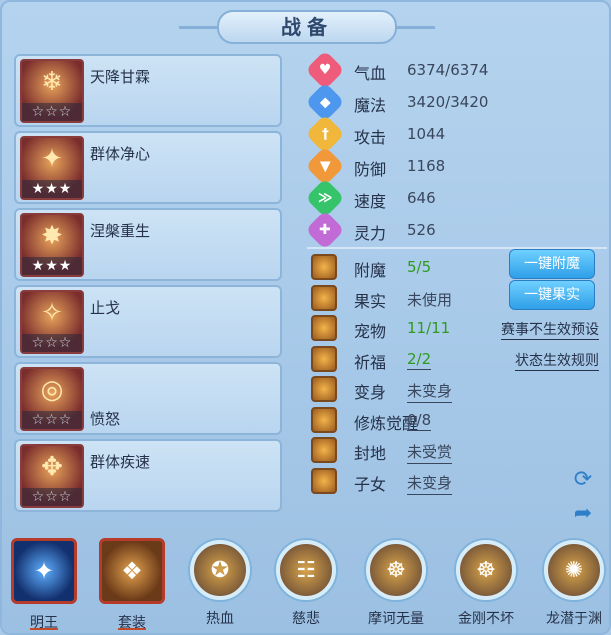 This screenshot has width=611, height=635. Describe the element at coordinates (456, 230) in the screenshot. I see `stat-row: ✚ 灵力 526` at that location.